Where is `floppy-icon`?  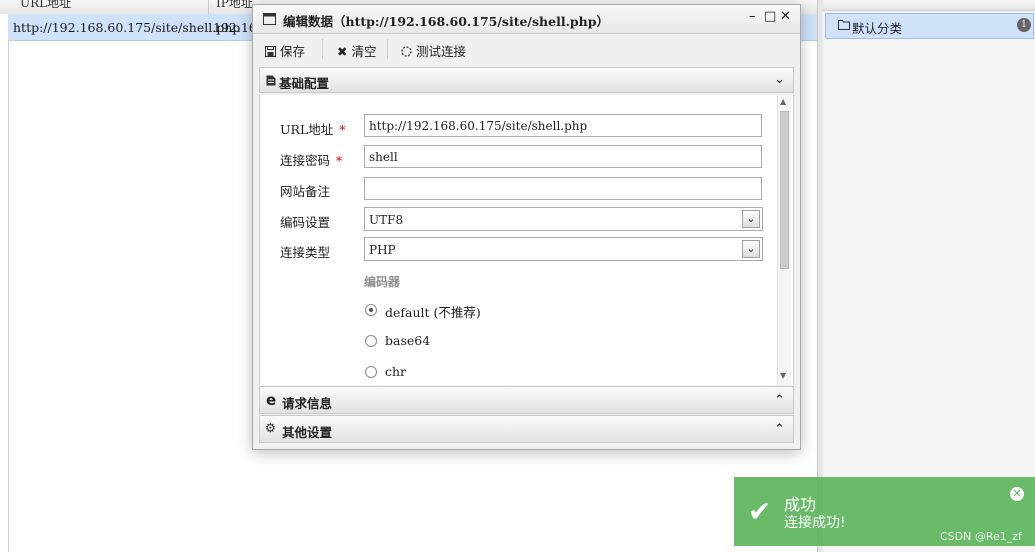 floppy-icon is located at coordinates (270, 51).